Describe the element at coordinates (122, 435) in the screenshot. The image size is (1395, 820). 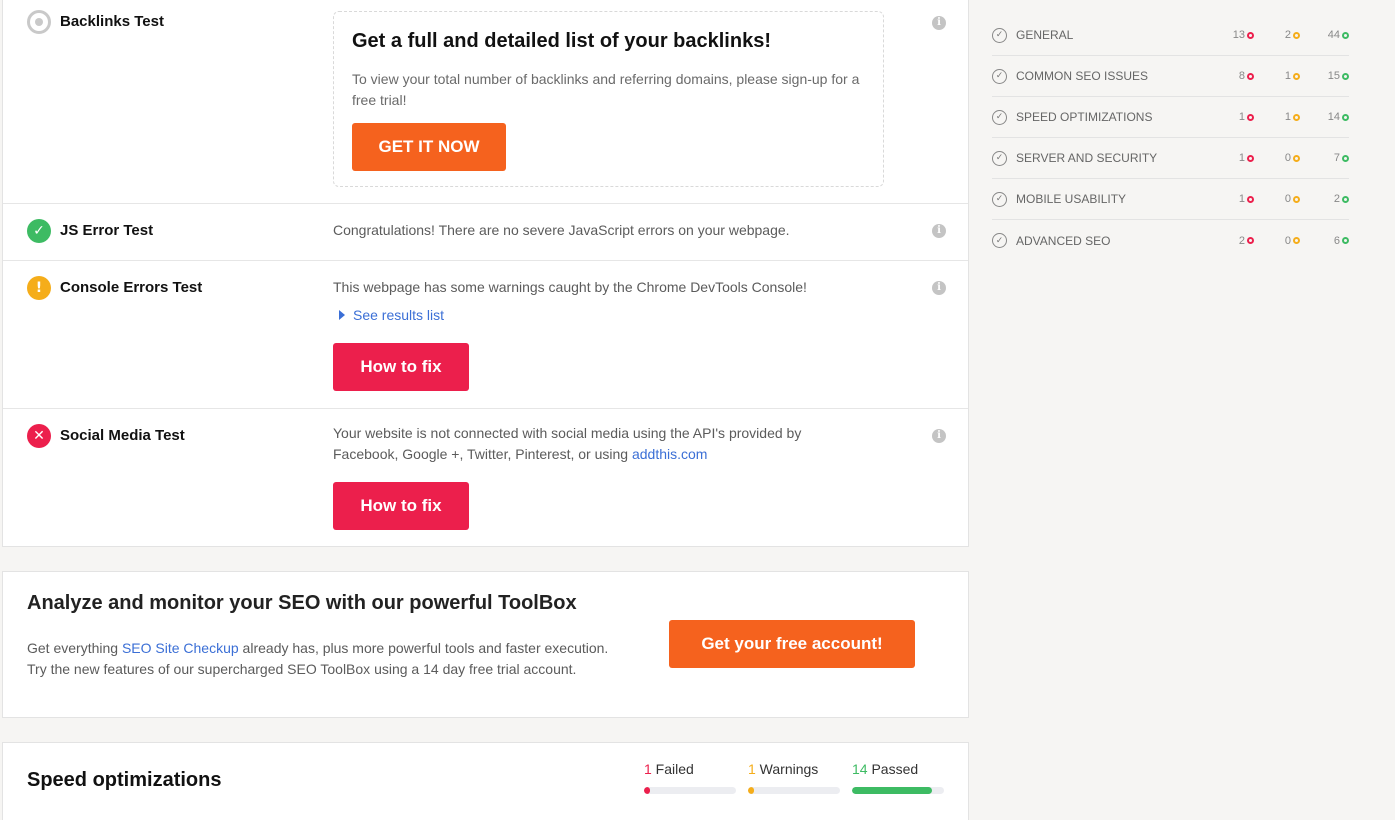
I see `test-name: Social Media Test` at that location.